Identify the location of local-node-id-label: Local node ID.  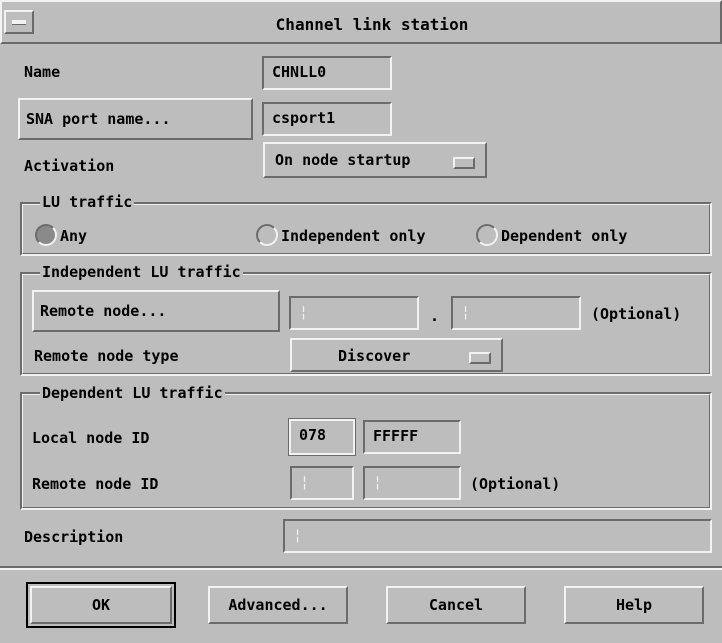
(91, 438).